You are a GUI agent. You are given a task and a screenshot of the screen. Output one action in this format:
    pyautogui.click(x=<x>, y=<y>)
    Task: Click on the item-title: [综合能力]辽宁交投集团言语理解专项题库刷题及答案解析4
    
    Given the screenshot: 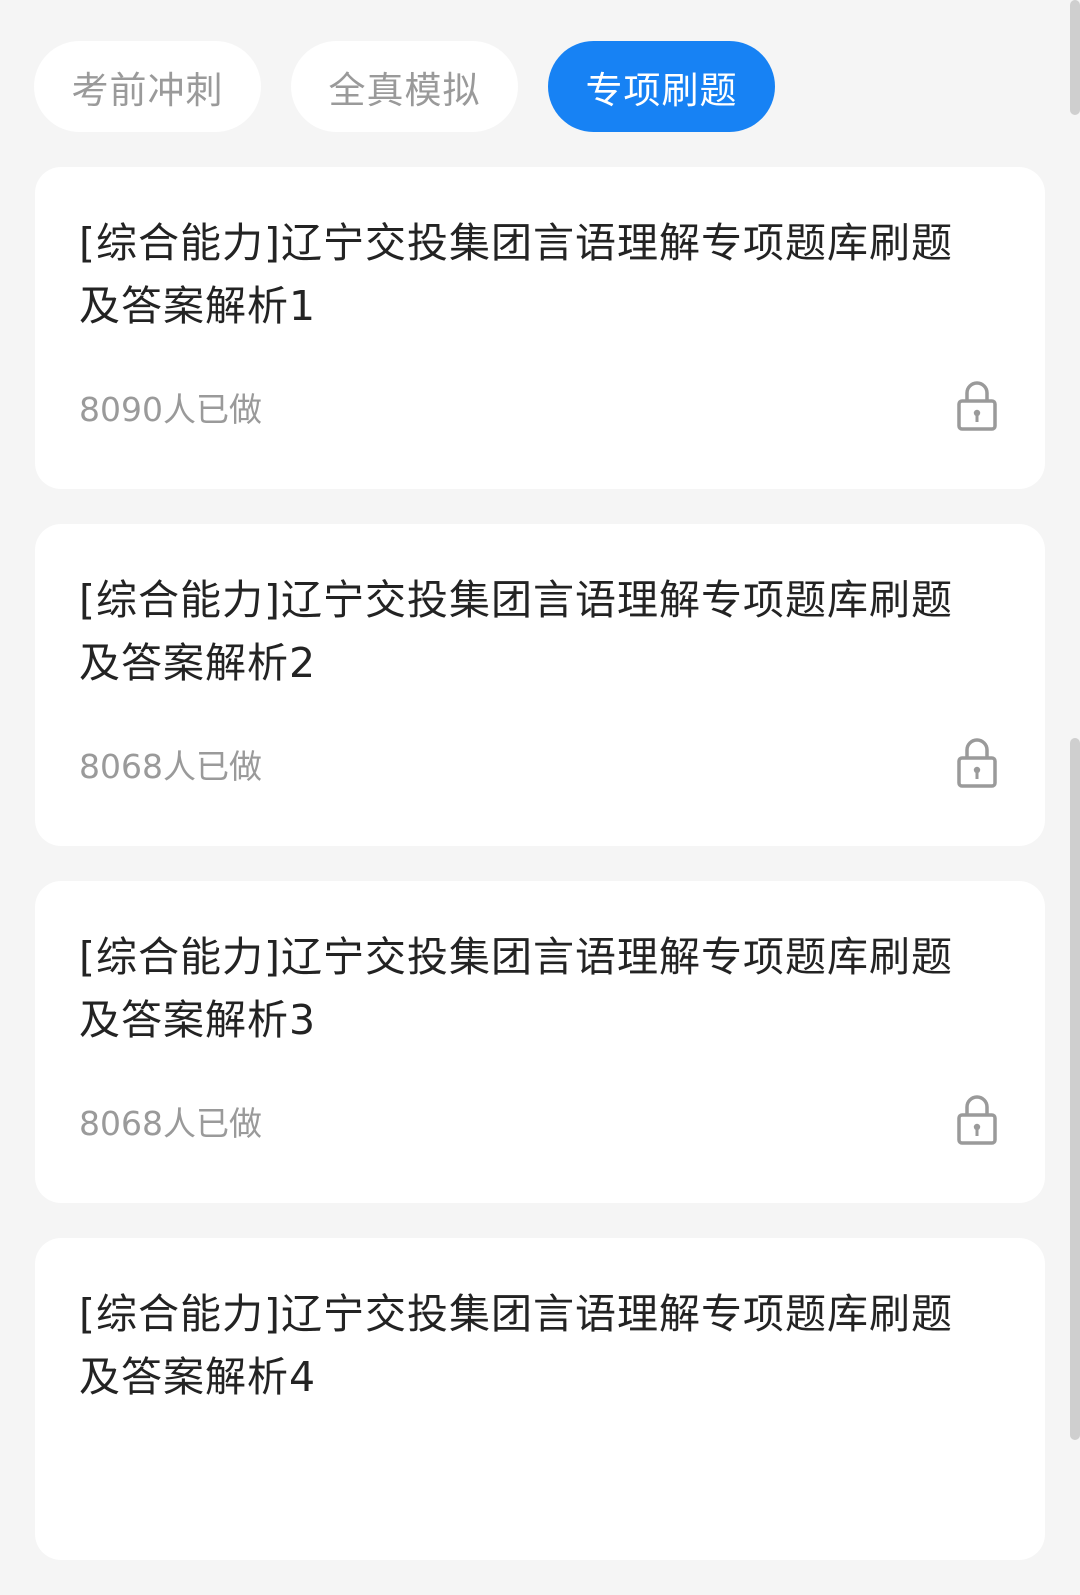 What is the action you would take?
    pyautogui.click(x=516, y=1345)
    